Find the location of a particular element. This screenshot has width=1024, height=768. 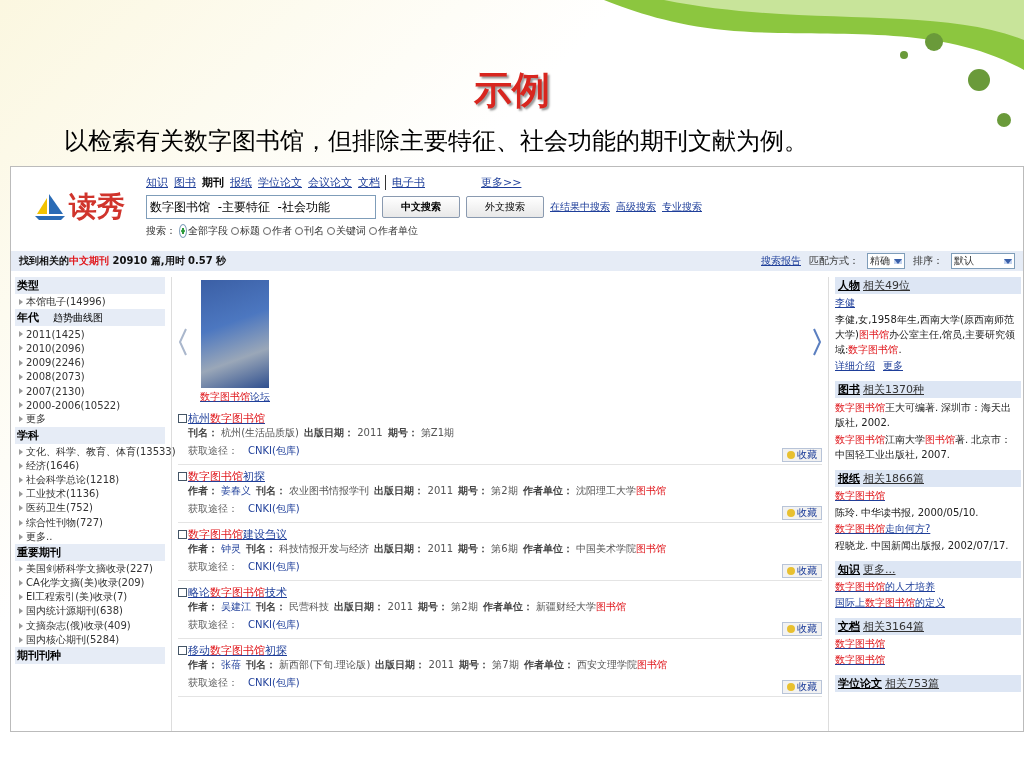

search-field: 数字图书馆 -主要特征 -社会功能 is located at coordinates (261, 207).